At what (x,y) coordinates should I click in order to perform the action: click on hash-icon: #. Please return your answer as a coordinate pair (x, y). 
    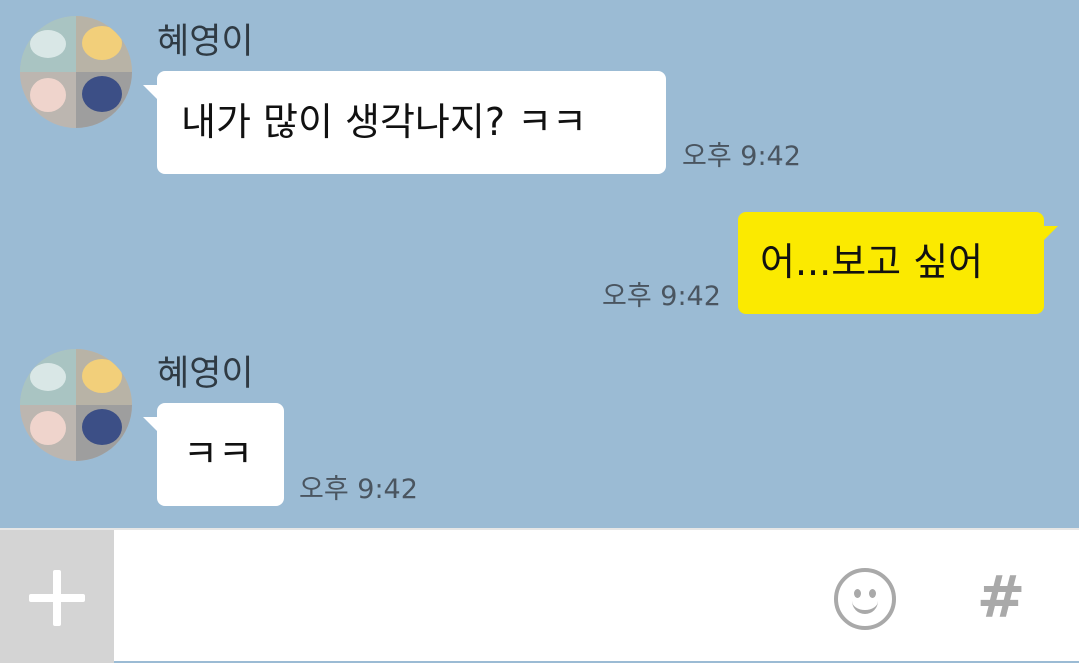
    Looking at the image, I should click on (1001, 597).